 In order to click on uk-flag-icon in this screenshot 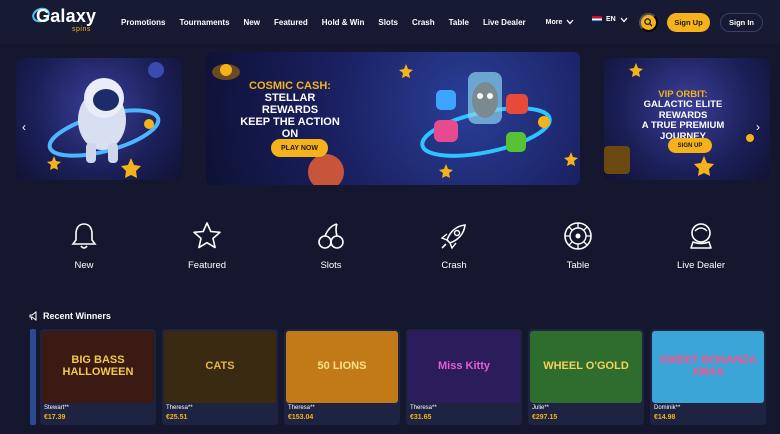, I will do `click(597, 19)`.